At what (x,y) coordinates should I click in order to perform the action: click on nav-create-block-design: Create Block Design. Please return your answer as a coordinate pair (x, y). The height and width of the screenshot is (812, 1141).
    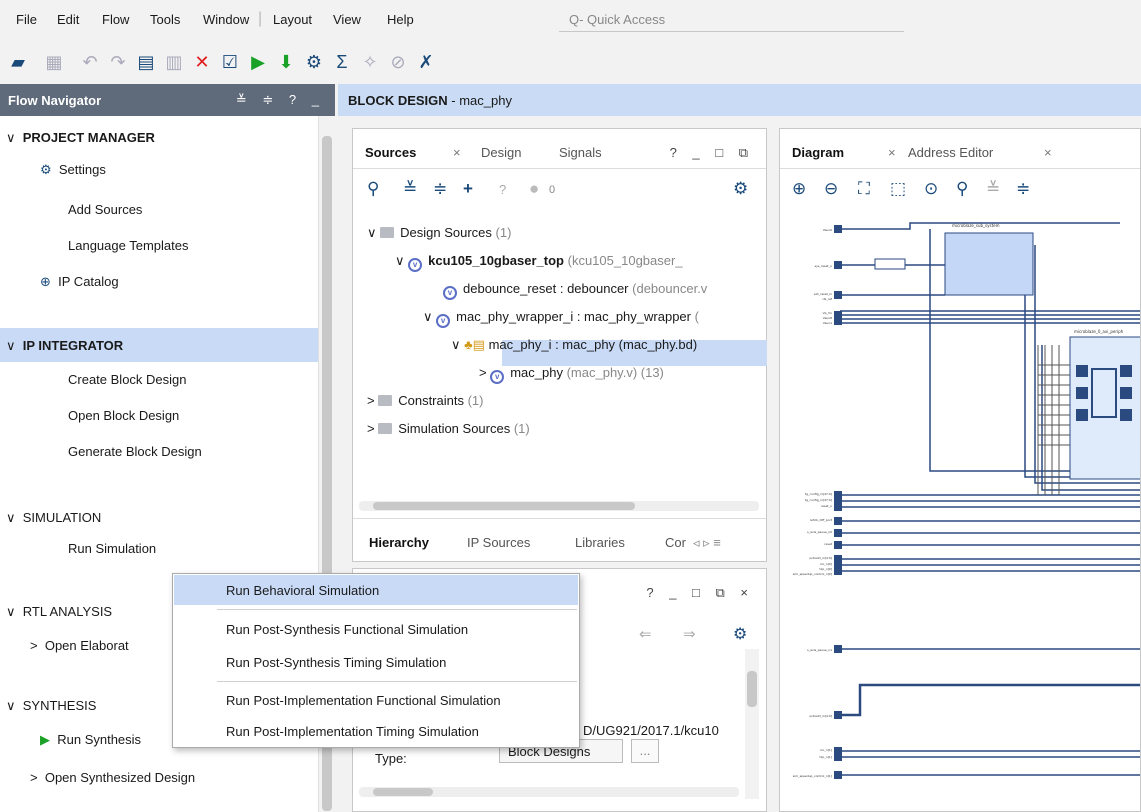
    Looking at the image, I should click on (127, 379).